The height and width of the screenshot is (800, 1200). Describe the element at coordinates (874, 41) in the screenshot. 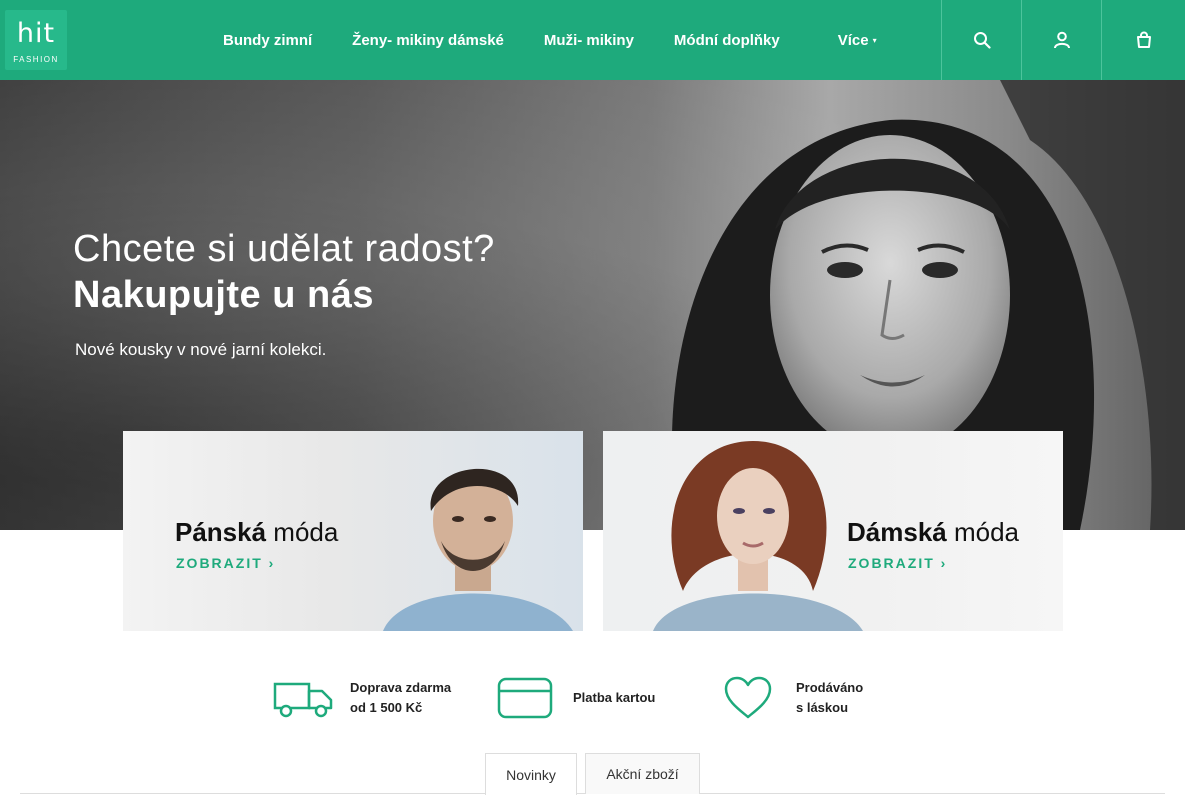

I see `caret-down-icon: ▾` at that location.